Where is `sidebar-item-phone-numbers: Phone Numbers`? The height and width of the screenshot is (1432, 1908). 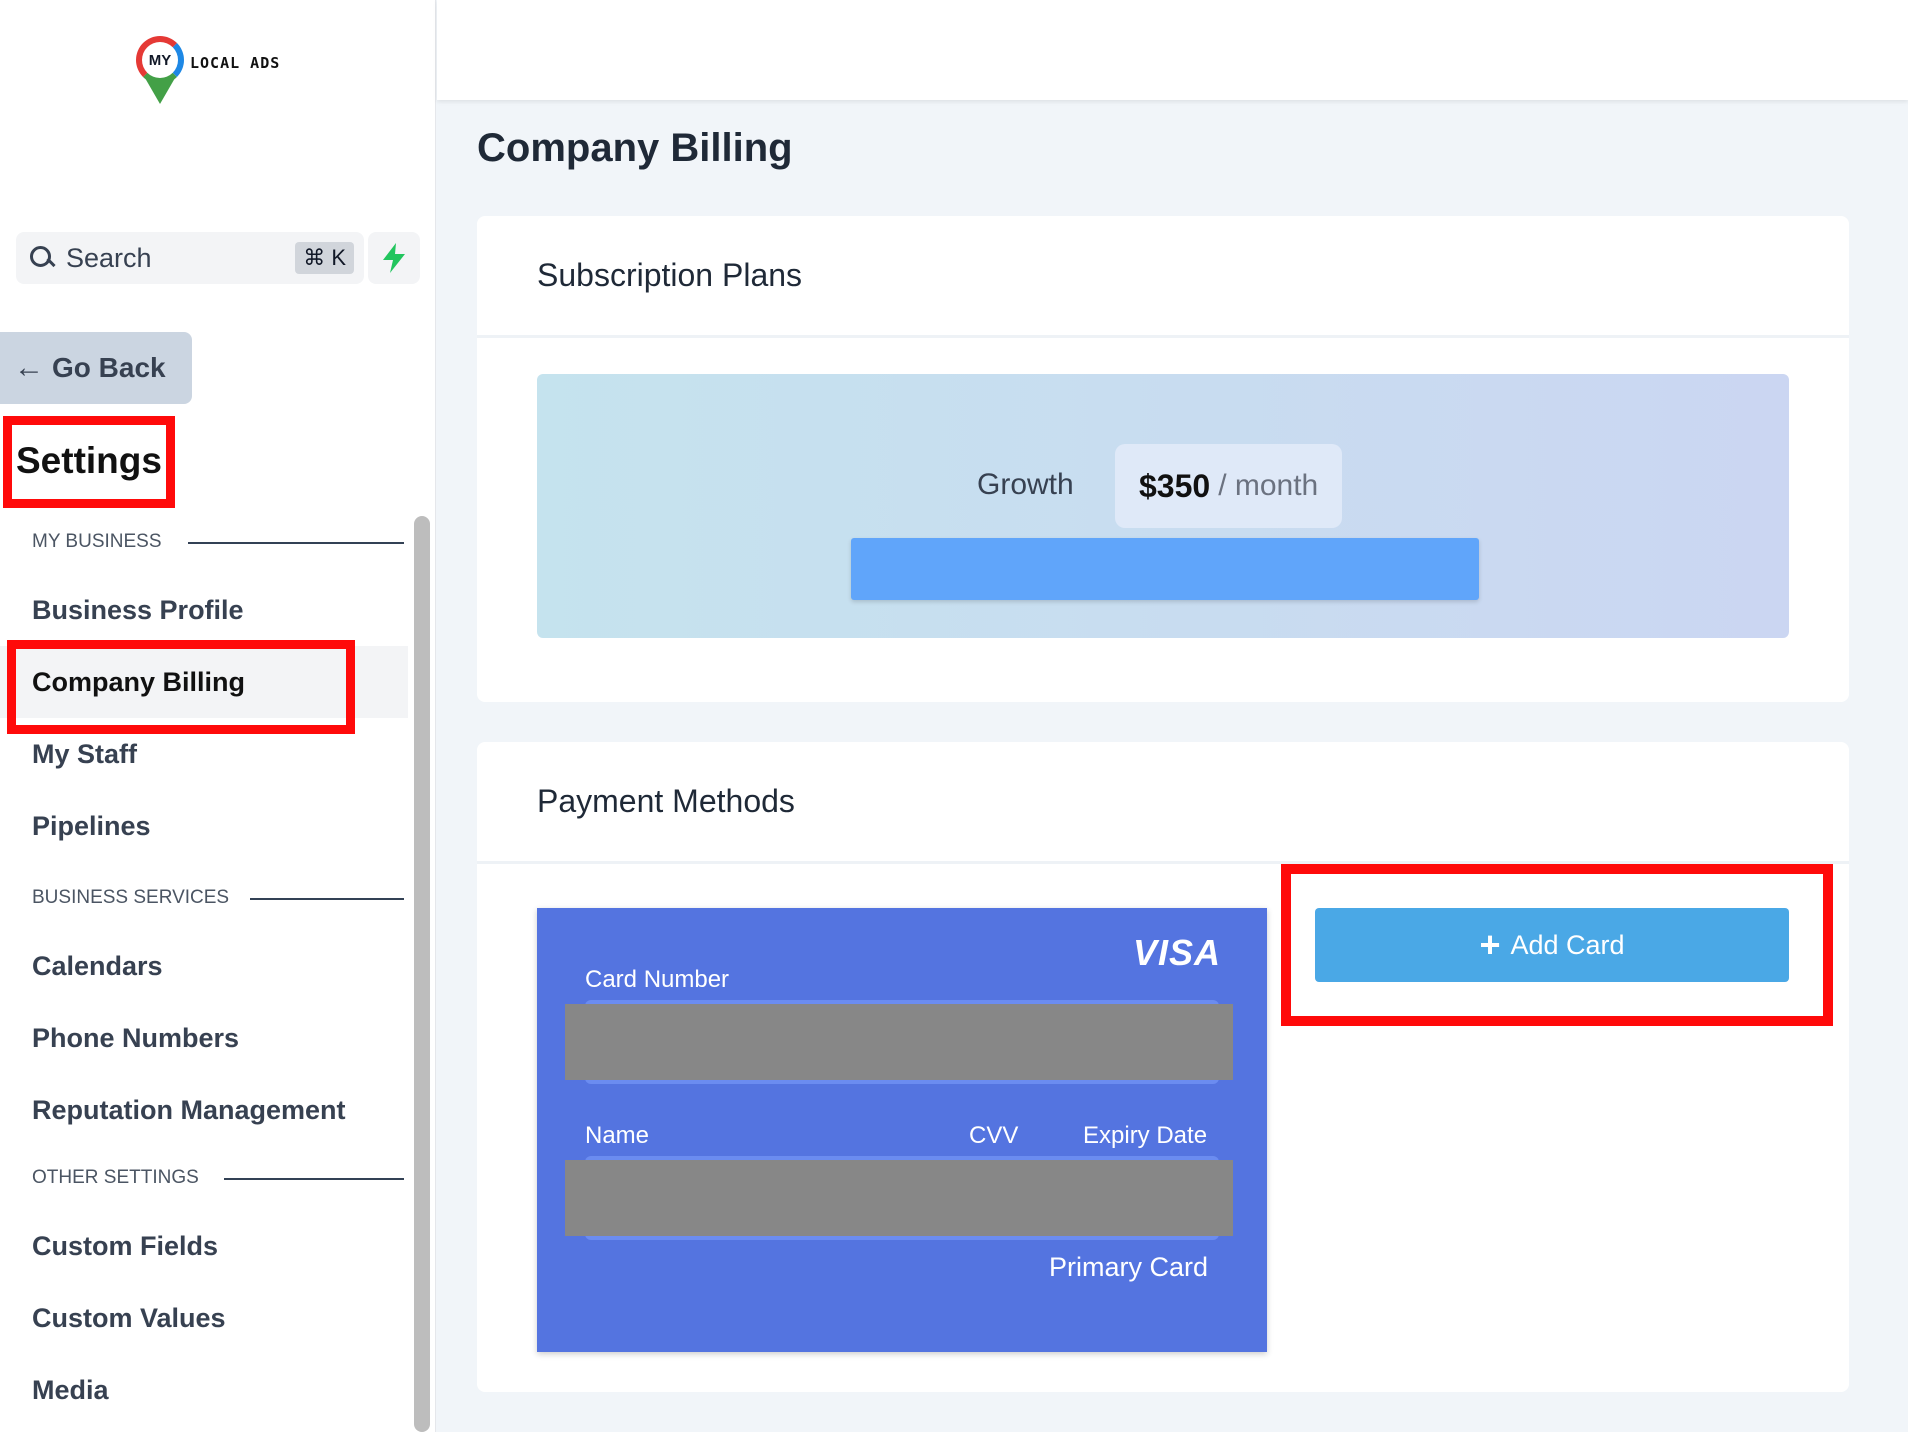
sidebar-item-phone-numbers: Phone Numbers is located at coordinates (204, 1038).